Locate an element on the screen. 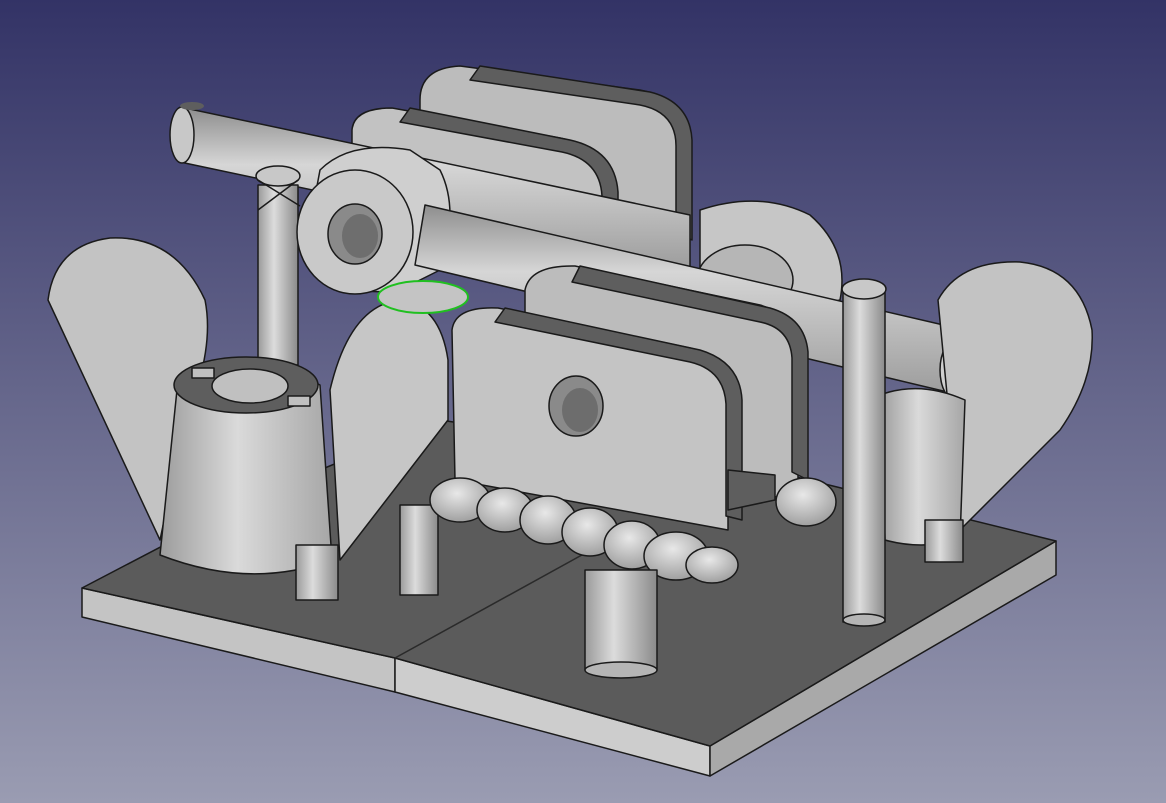 Image resolution: width=1166 pixels, height=803 pixels. preselected-face-highlight is located at coordinates (423, 297).